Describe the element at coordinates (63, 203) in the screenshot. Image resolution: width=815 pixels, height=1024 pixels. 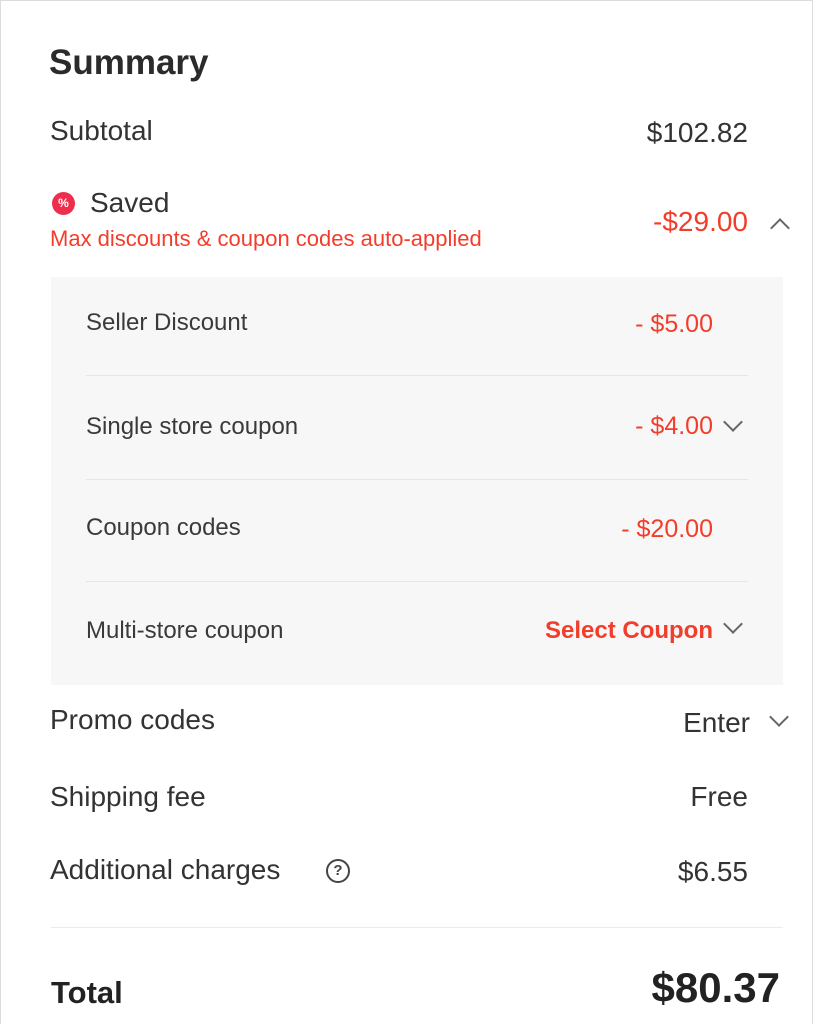
I see `percent-badge-icon: %` at that location.